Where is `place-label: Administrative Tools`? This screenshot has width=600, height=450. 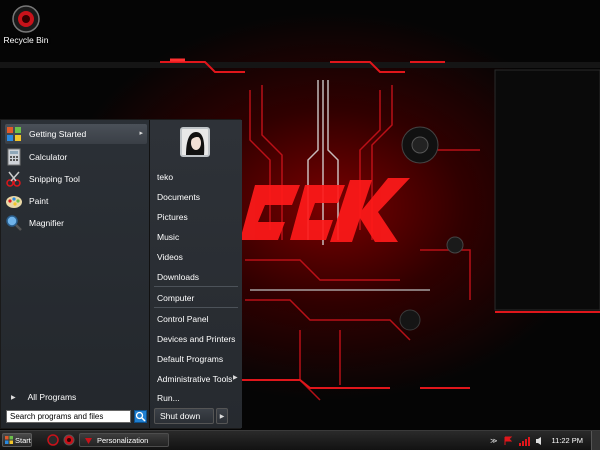
place-label: Administrative Tools is located at coordinates (195, 379).